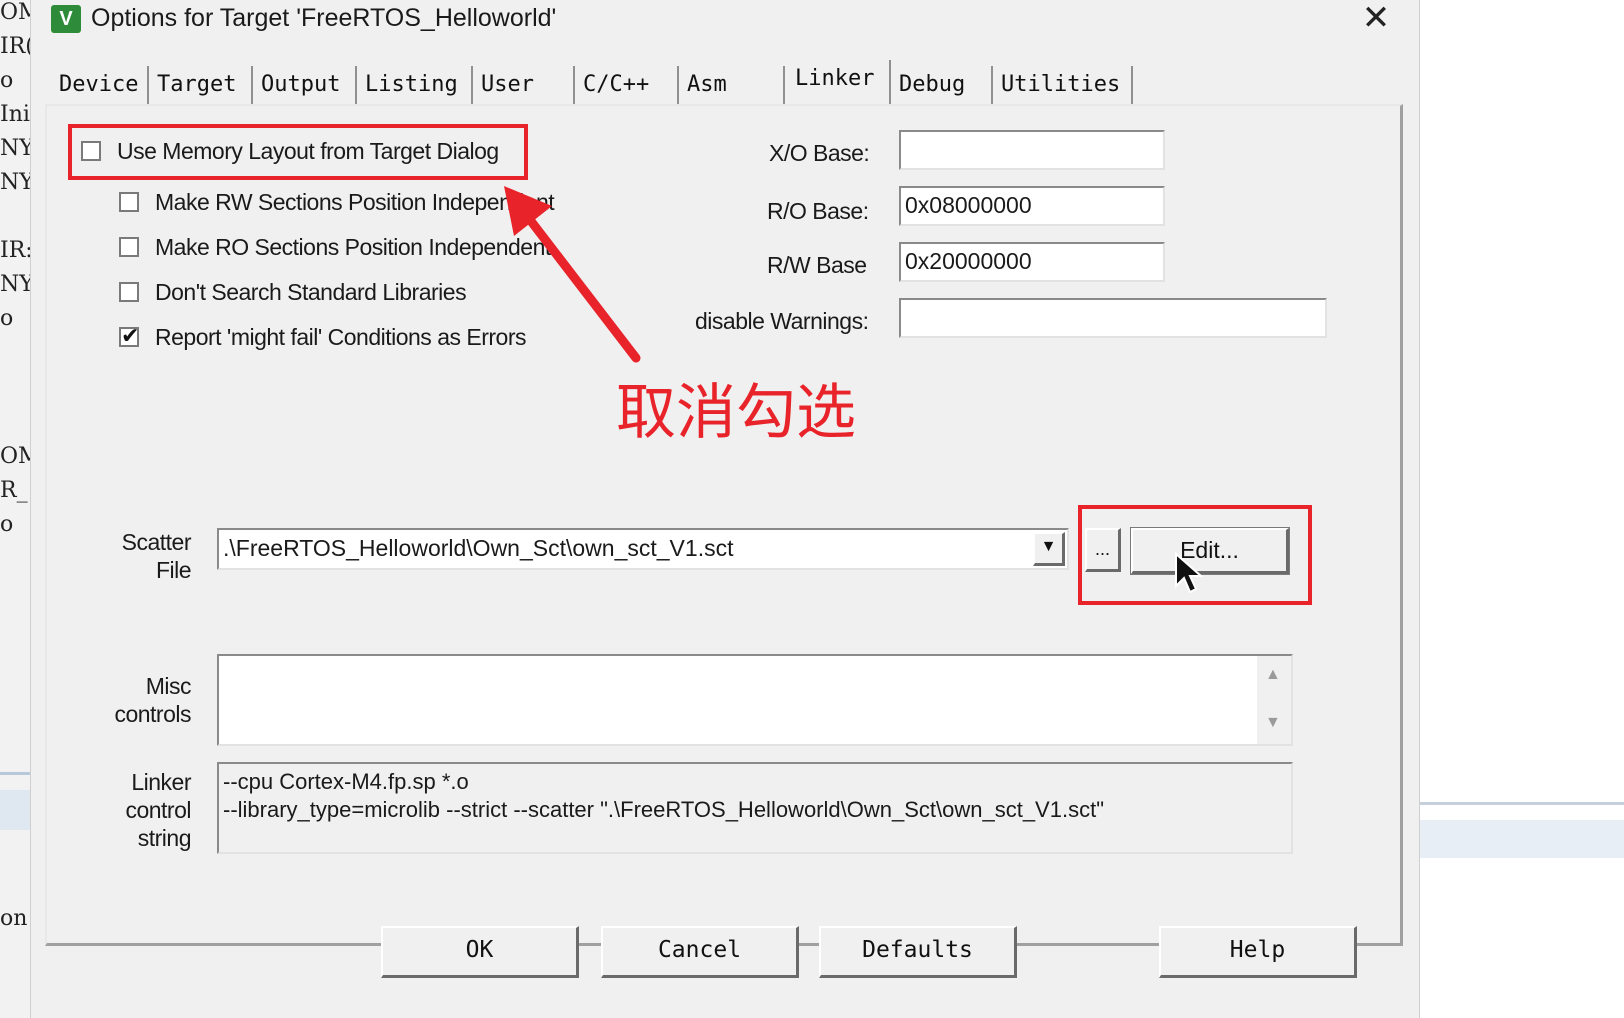 The height and width of the screenshot is (1018, 1624). What do you see at coordinates (129, 202) in the screenshot?
I see `rw-independent-checkbox` at bounding box center [129, 202].